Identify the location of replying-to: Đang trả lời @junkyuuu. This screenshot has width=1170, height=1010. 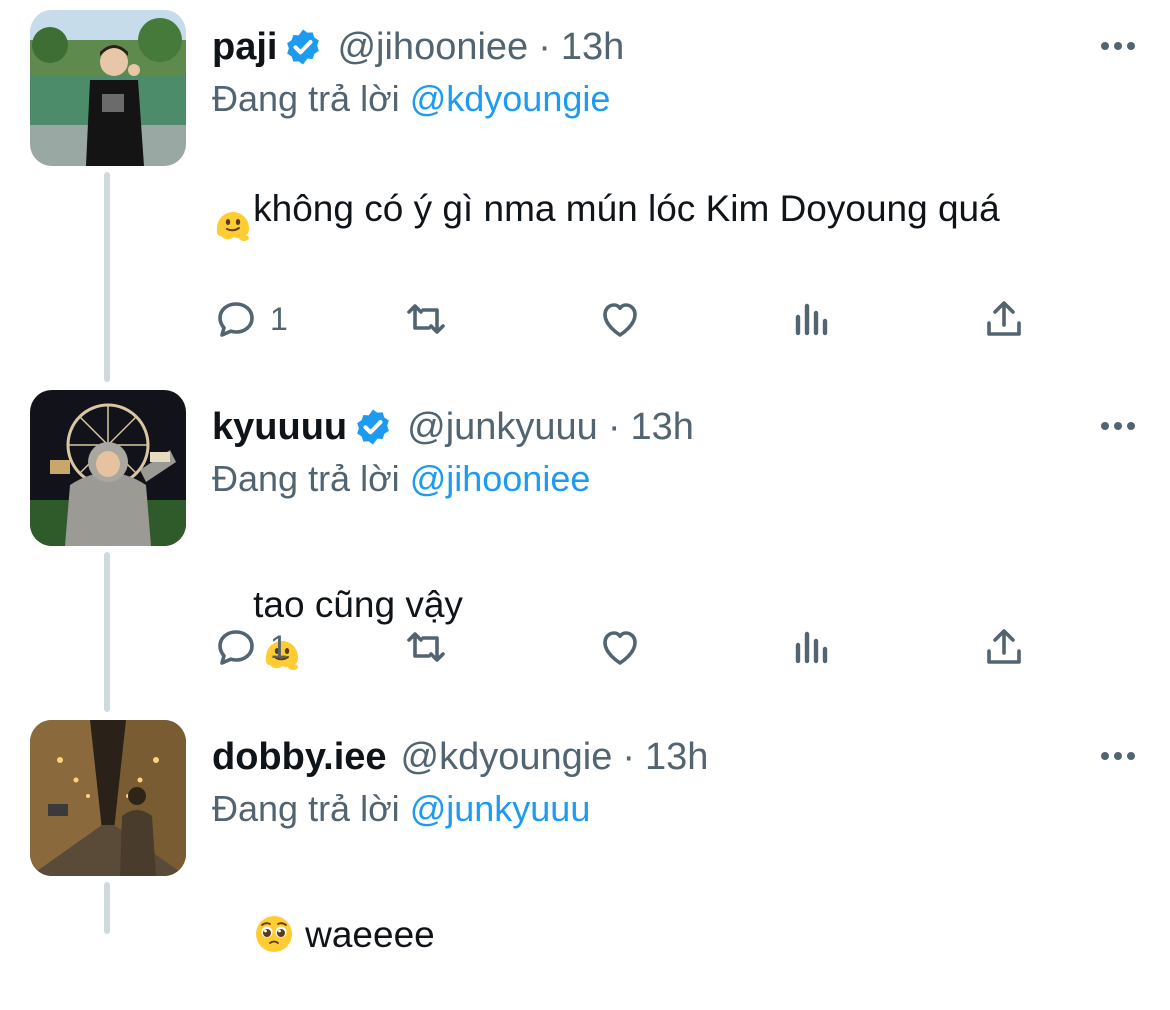
(401, 809).